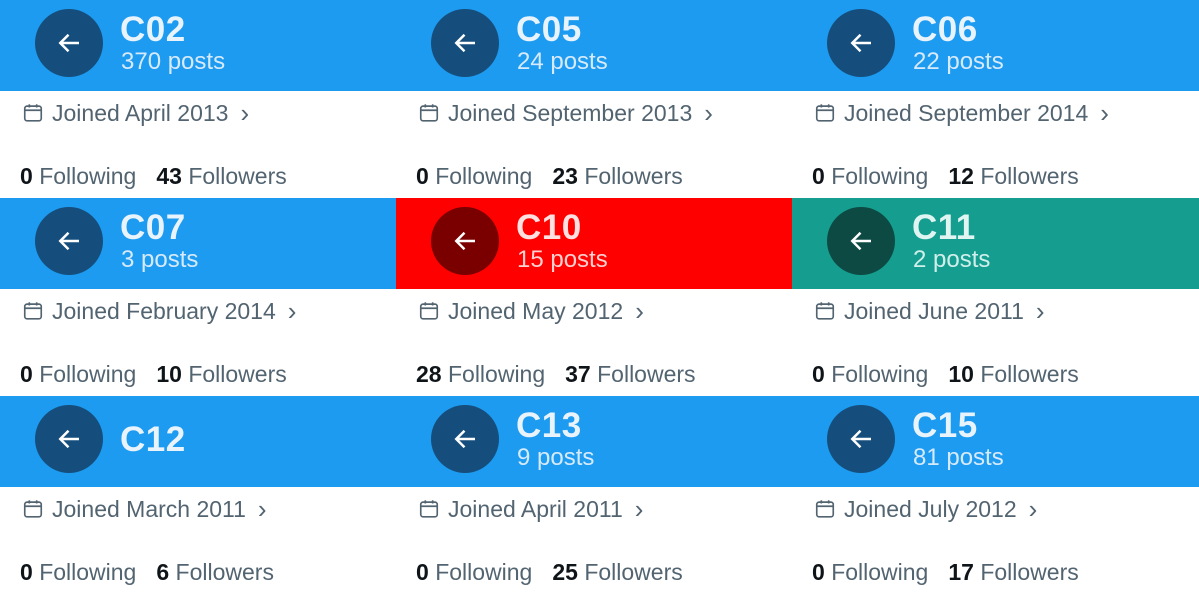  I want to click on joined-date: Joined September 2014 ›, so click(961, 113).